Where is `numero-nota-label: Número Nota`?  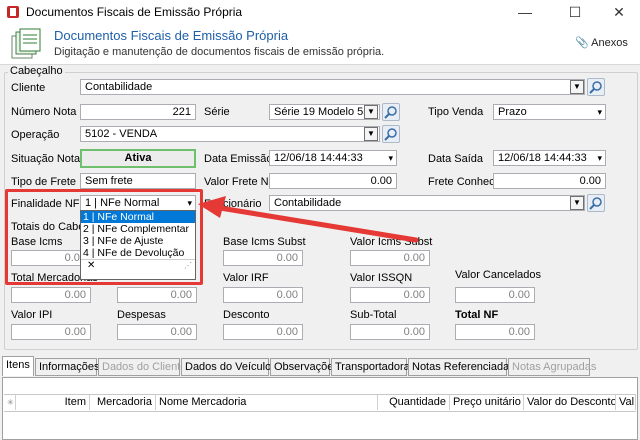 numero-nota-label: Número Nota is located at coordinates (44, 112).